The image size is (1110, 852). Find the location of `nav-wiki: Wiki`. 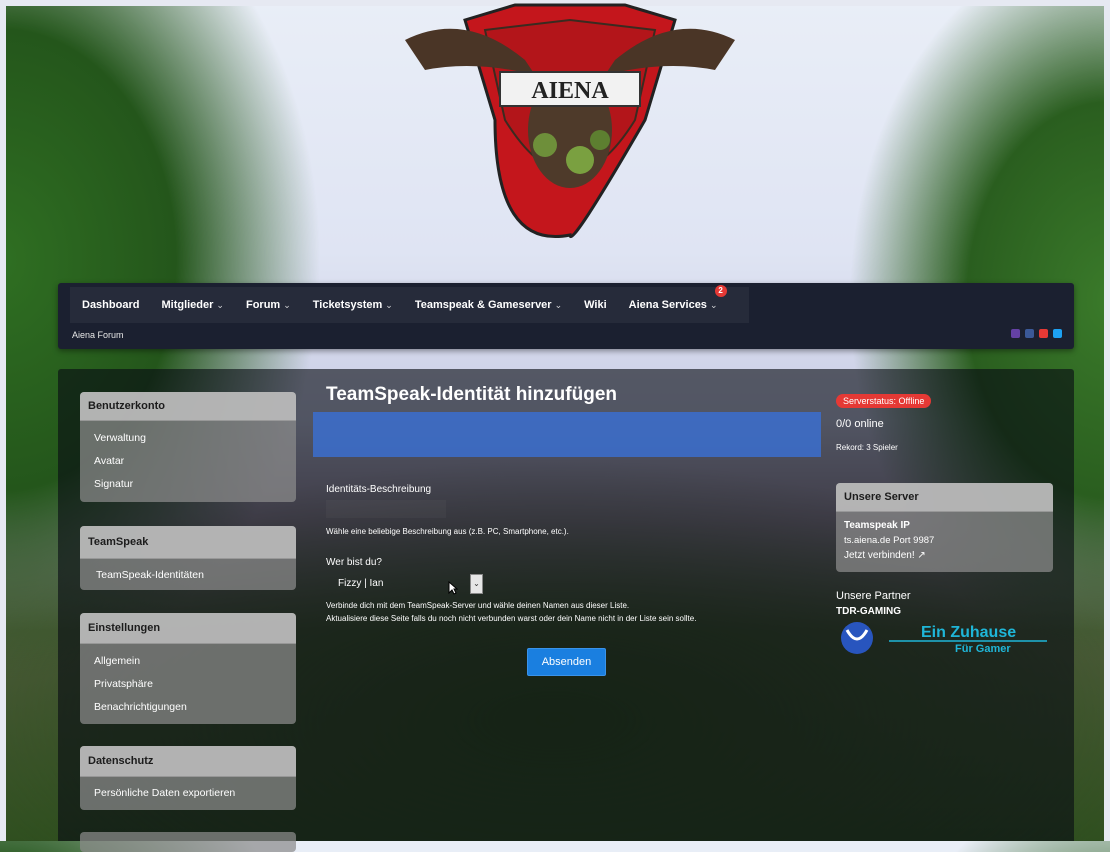

nav-wiki: Wiki is located at coordinates (595, 305).